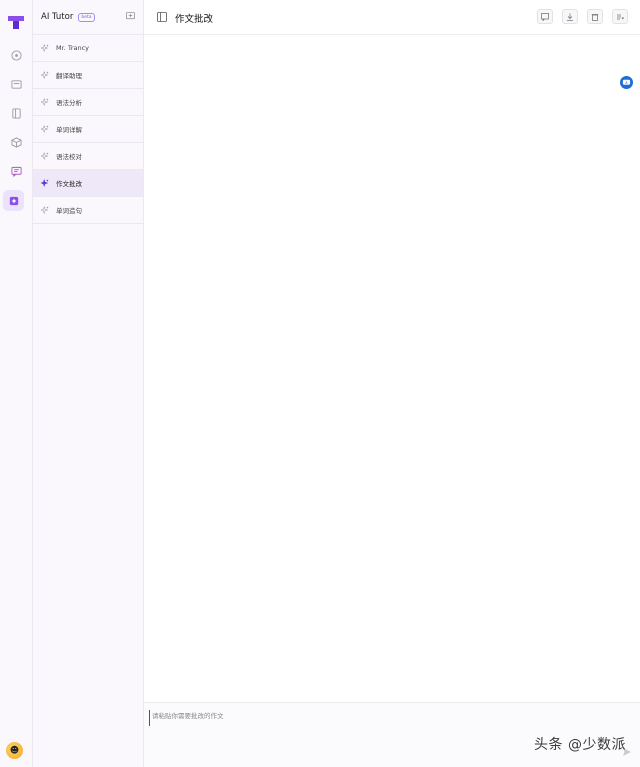 Image resolution: width=640 pixels, height=767 pixels. Describe the element at coordinates (130, 16) in the screenshot. I see `new-chat-icon` at that location.